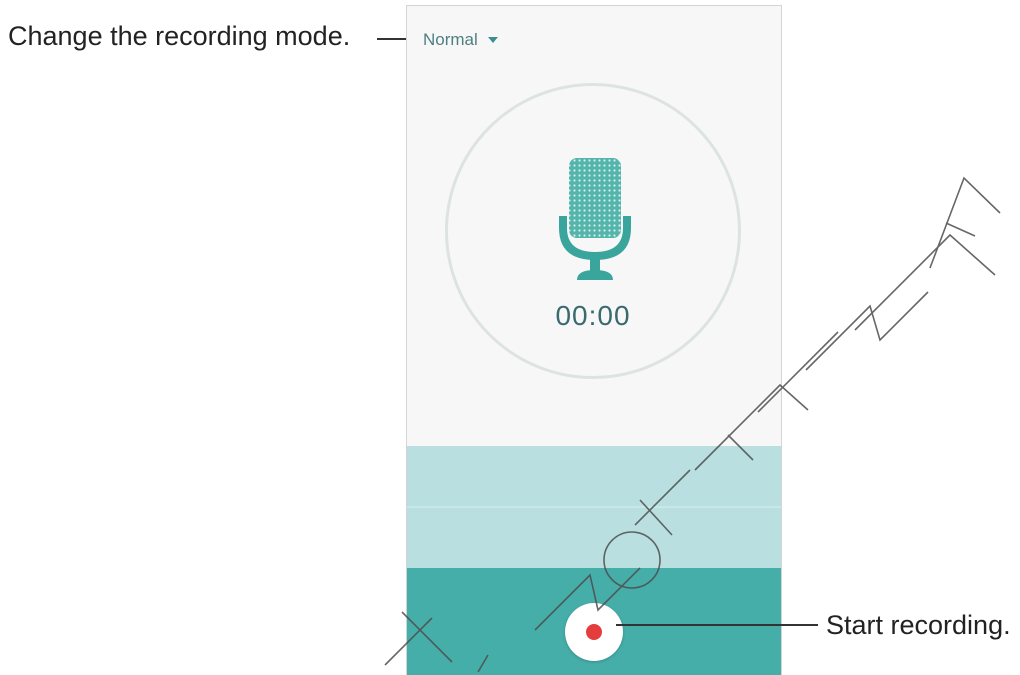 The width and height of the screenshot is (1020, 675). I want to click on waveform-area, so click(594, 507).